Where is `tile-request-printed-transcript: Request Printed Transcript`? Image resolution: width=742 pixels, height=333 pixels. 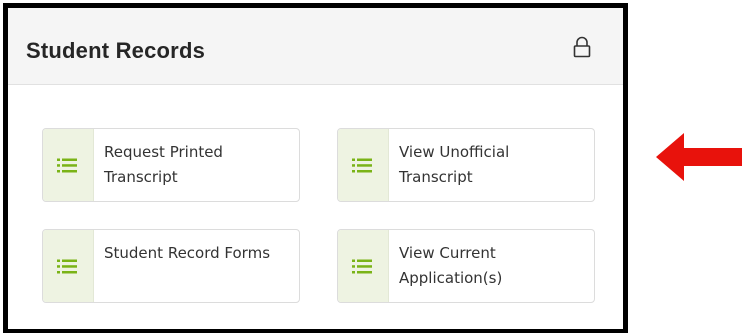 tile-request-printed-transcript: Request Printed Transcript is located at coordinates (171, 165).